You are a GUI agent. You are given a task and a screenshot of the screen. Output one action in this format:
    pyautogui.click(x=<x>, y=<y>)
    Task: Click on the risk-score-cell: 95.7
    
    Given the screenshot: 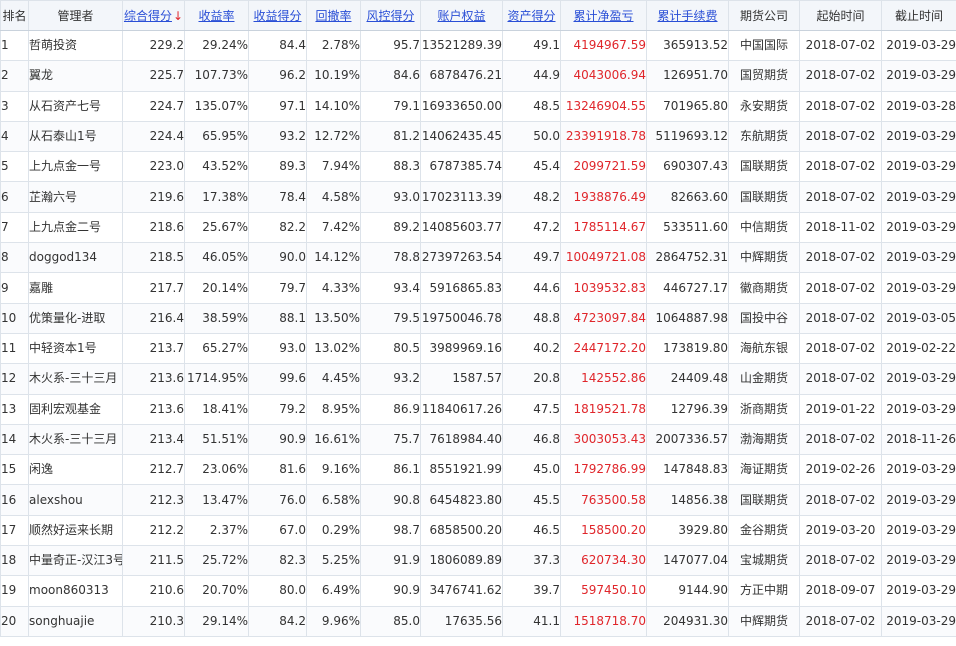 What is the action you would take?
    pyautogui.click(x=390, y=45)
    